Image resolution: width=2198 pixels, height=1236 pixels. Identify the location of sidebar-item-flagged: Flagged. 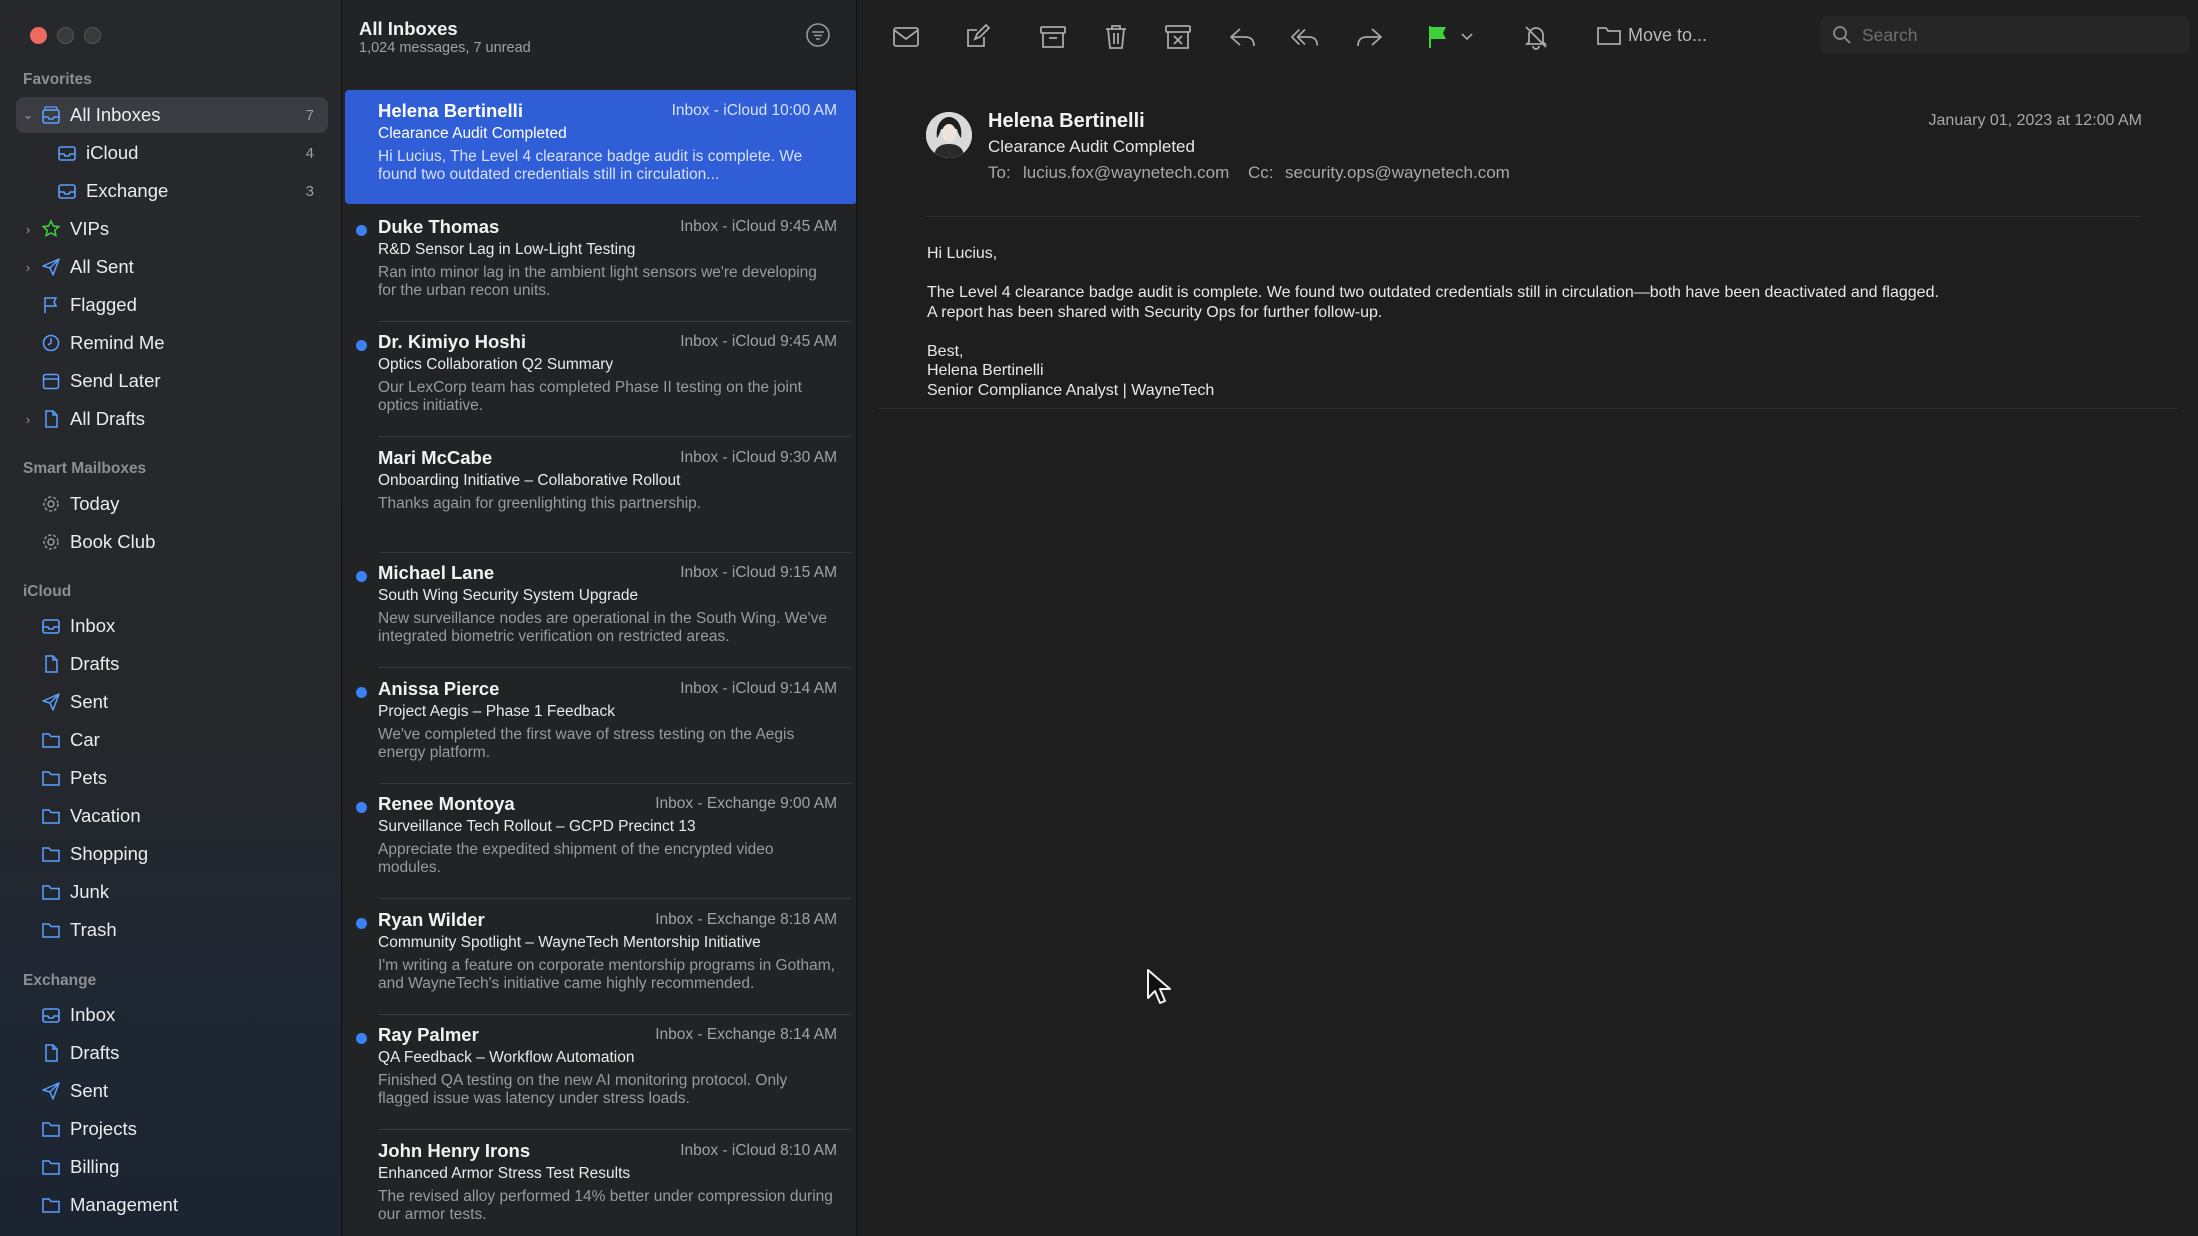
(172, 305).